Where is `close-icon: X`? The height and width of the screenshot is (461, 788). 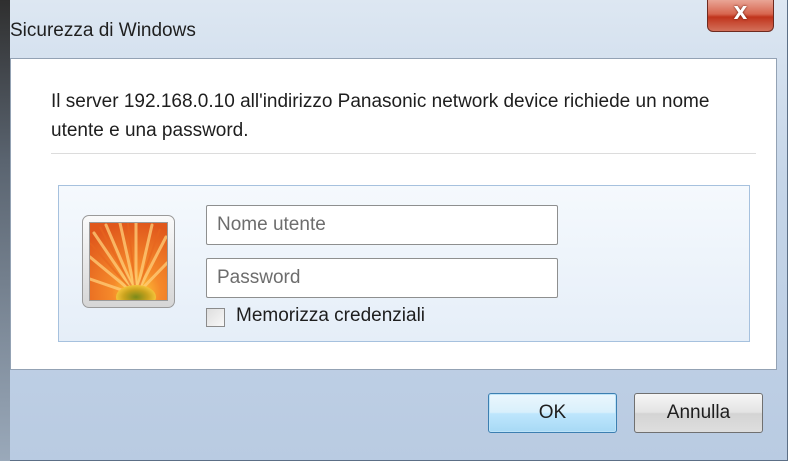 close-icon: X is located at coordinates (740, 13).